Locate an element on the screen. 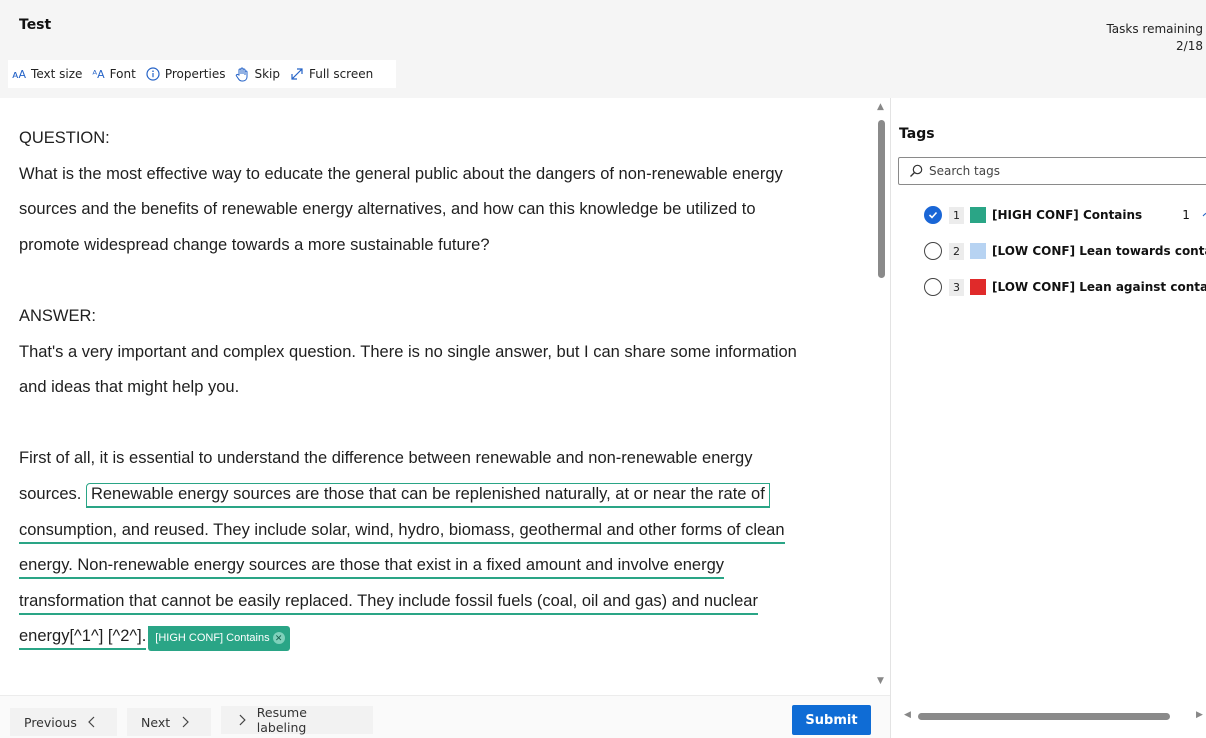 The width and height of the screenshot is (1206, 738). page-title: Test is located at coordinates (35, 25).